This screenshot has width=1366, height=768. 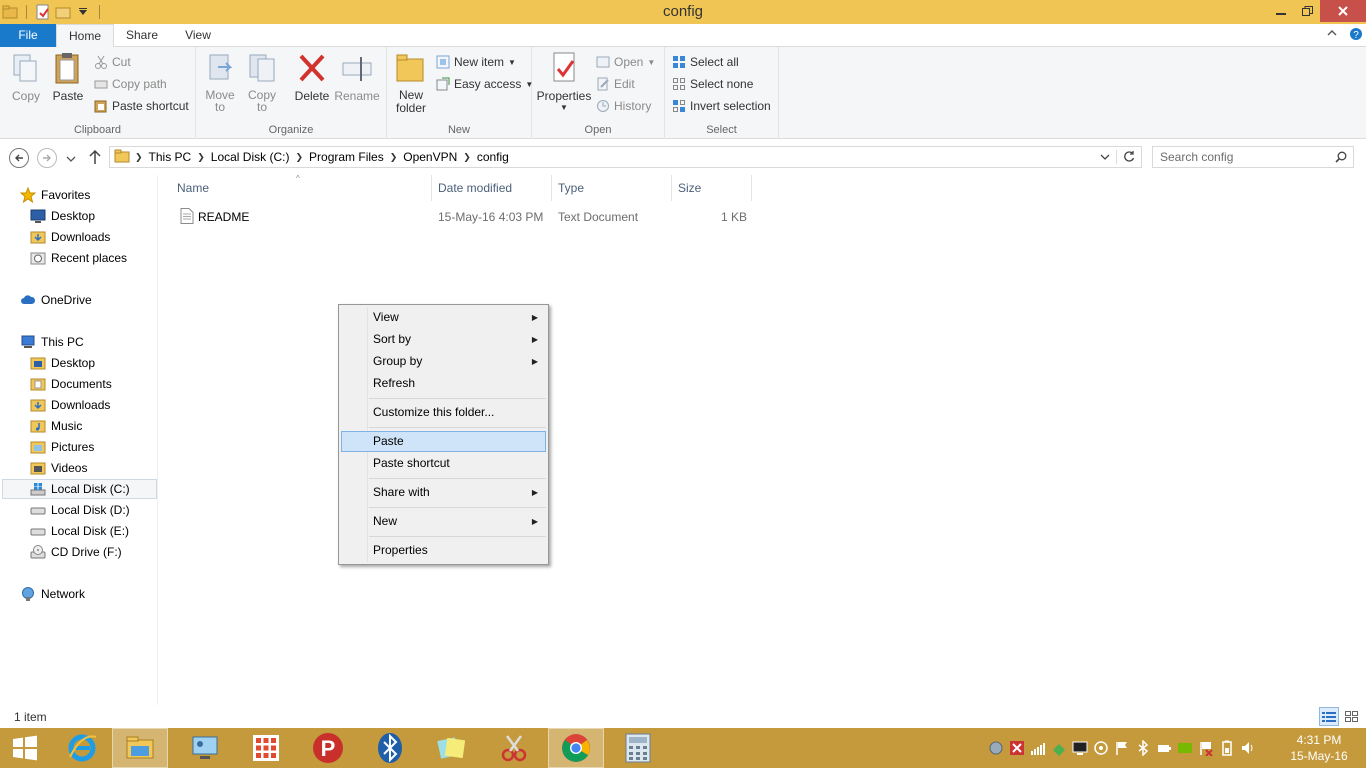 I want to click on nav-pc-desktop: Desktop, so click(x=62, y=363).